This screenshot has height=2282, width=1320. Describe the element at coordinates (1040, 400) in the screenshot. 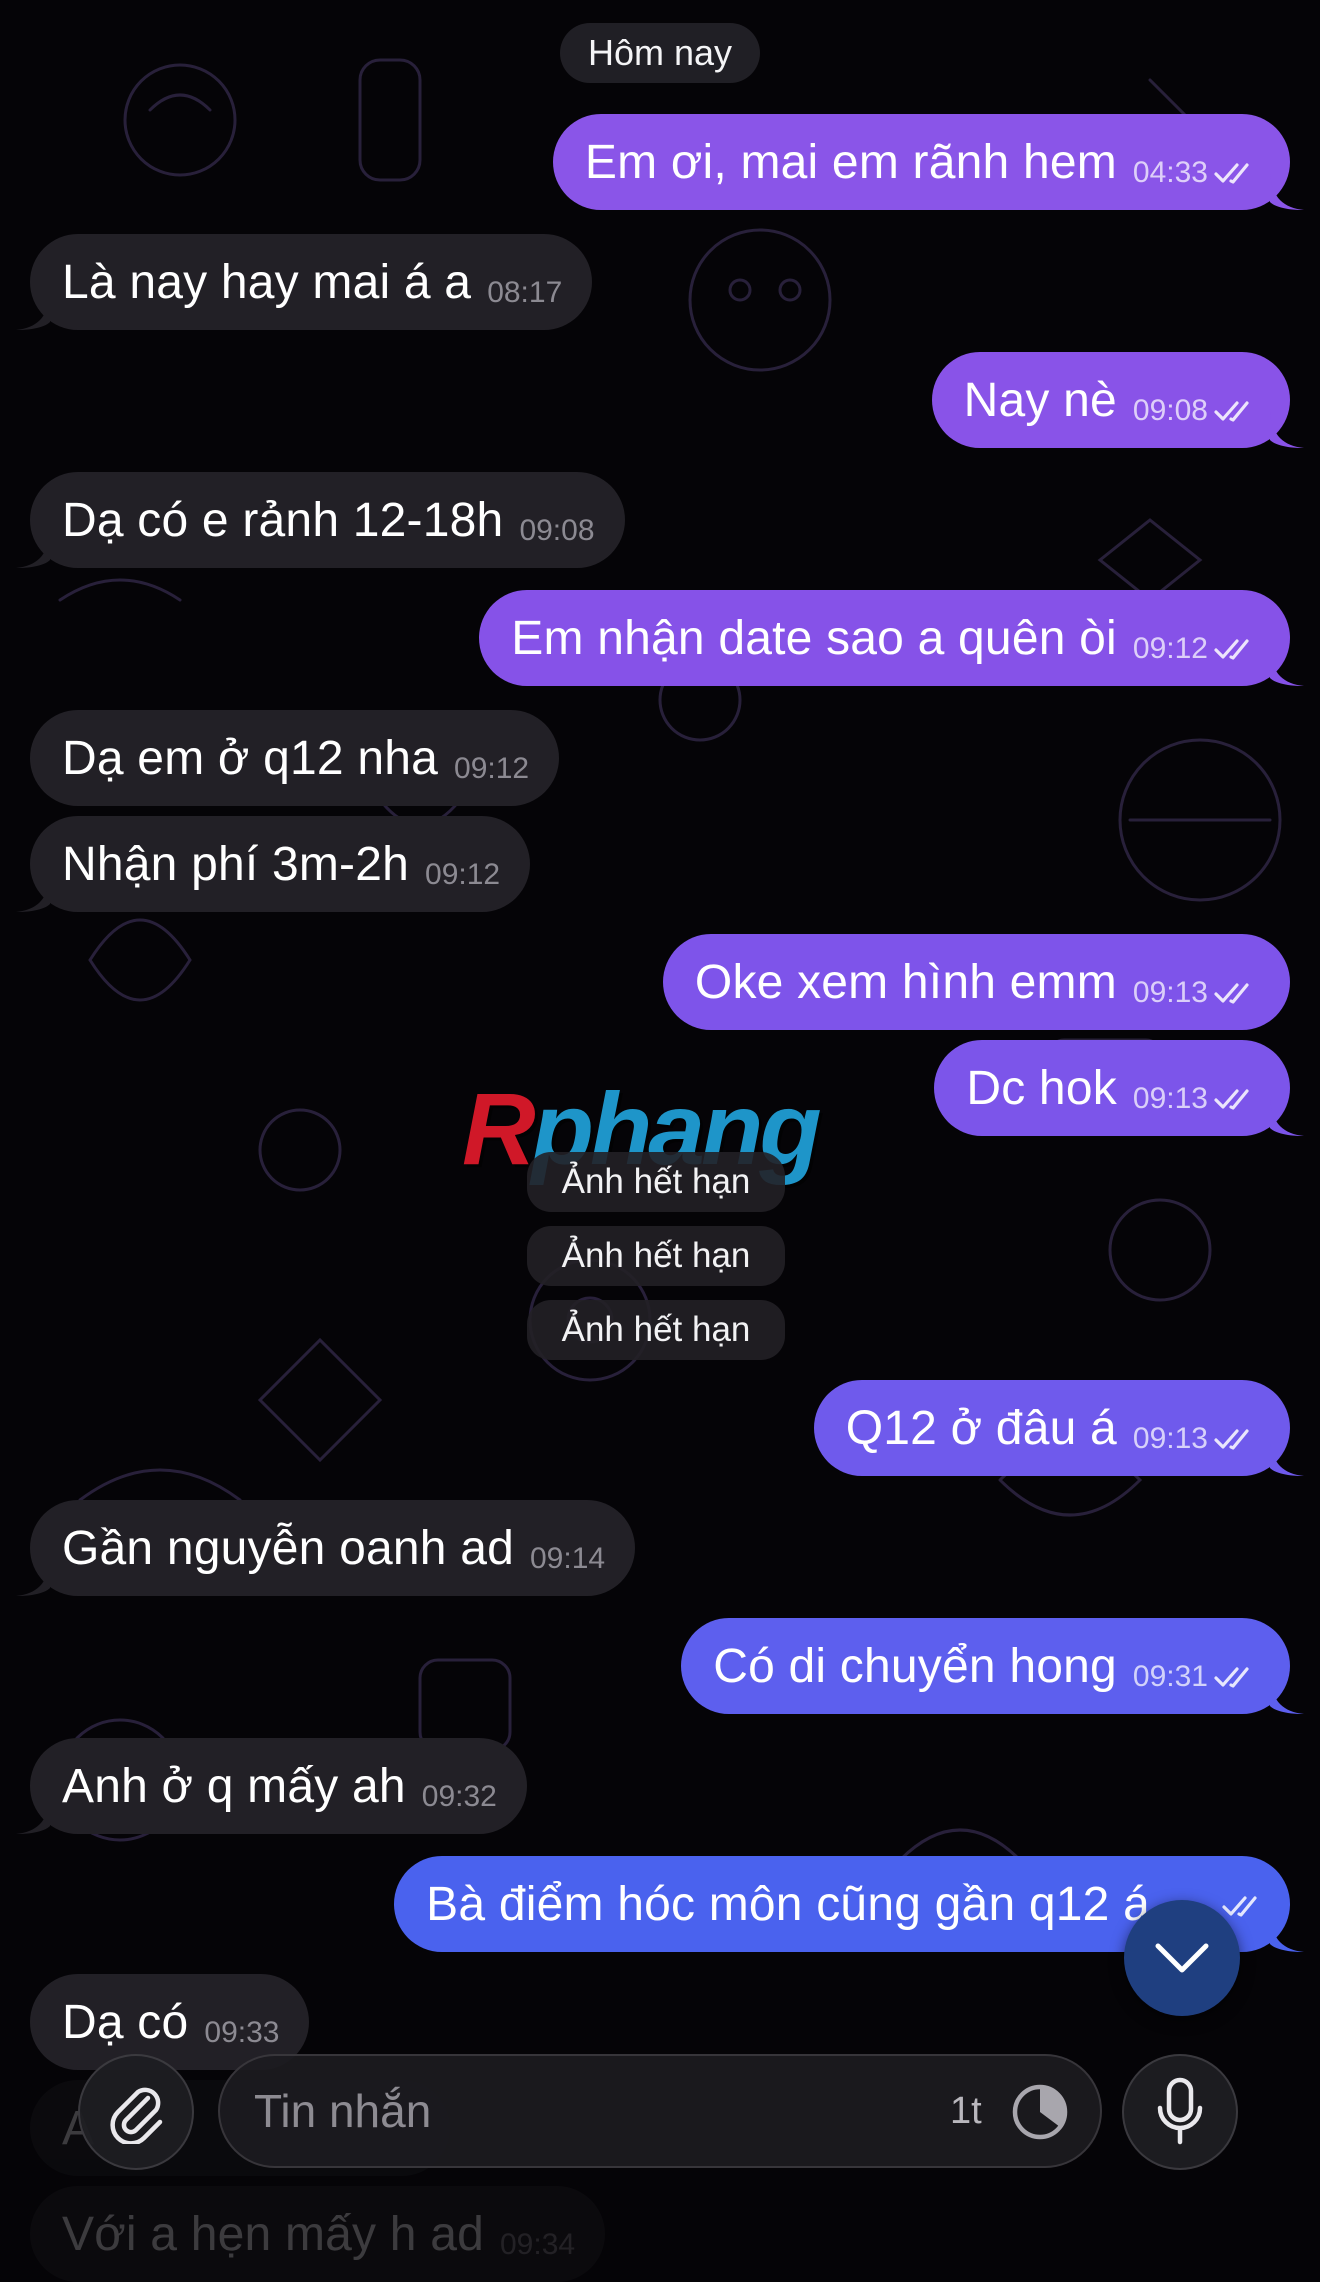

I see `message-text: Nay nè` at that location.